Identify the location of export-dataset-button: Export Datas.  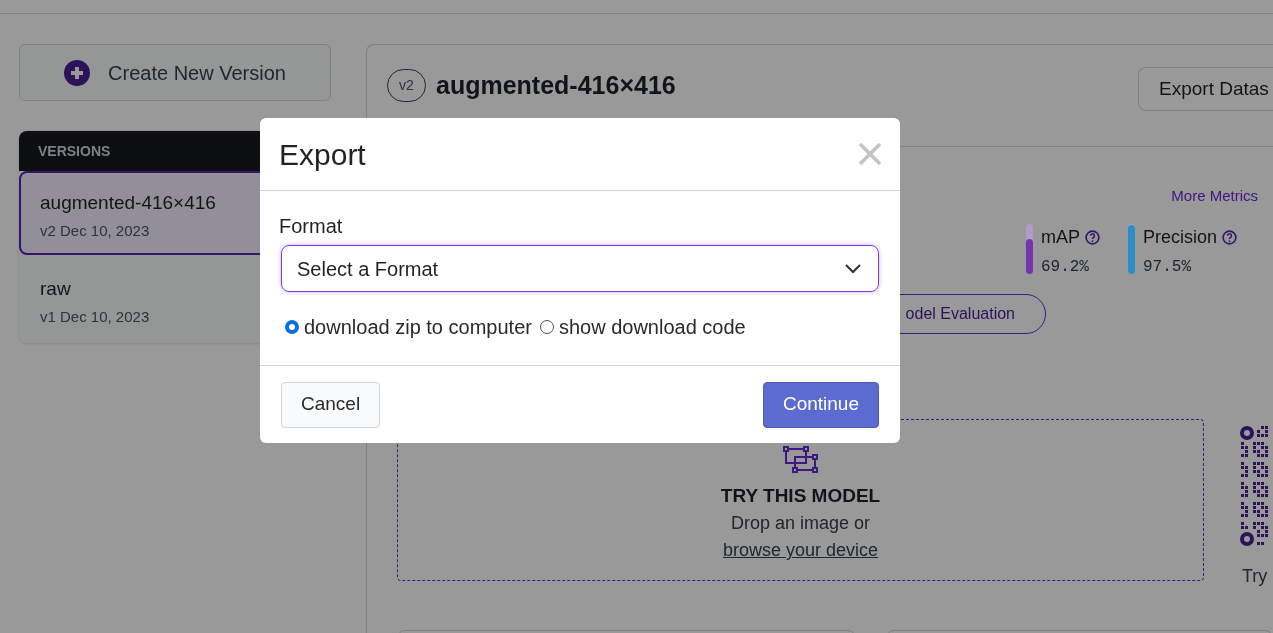
(1205, 89).